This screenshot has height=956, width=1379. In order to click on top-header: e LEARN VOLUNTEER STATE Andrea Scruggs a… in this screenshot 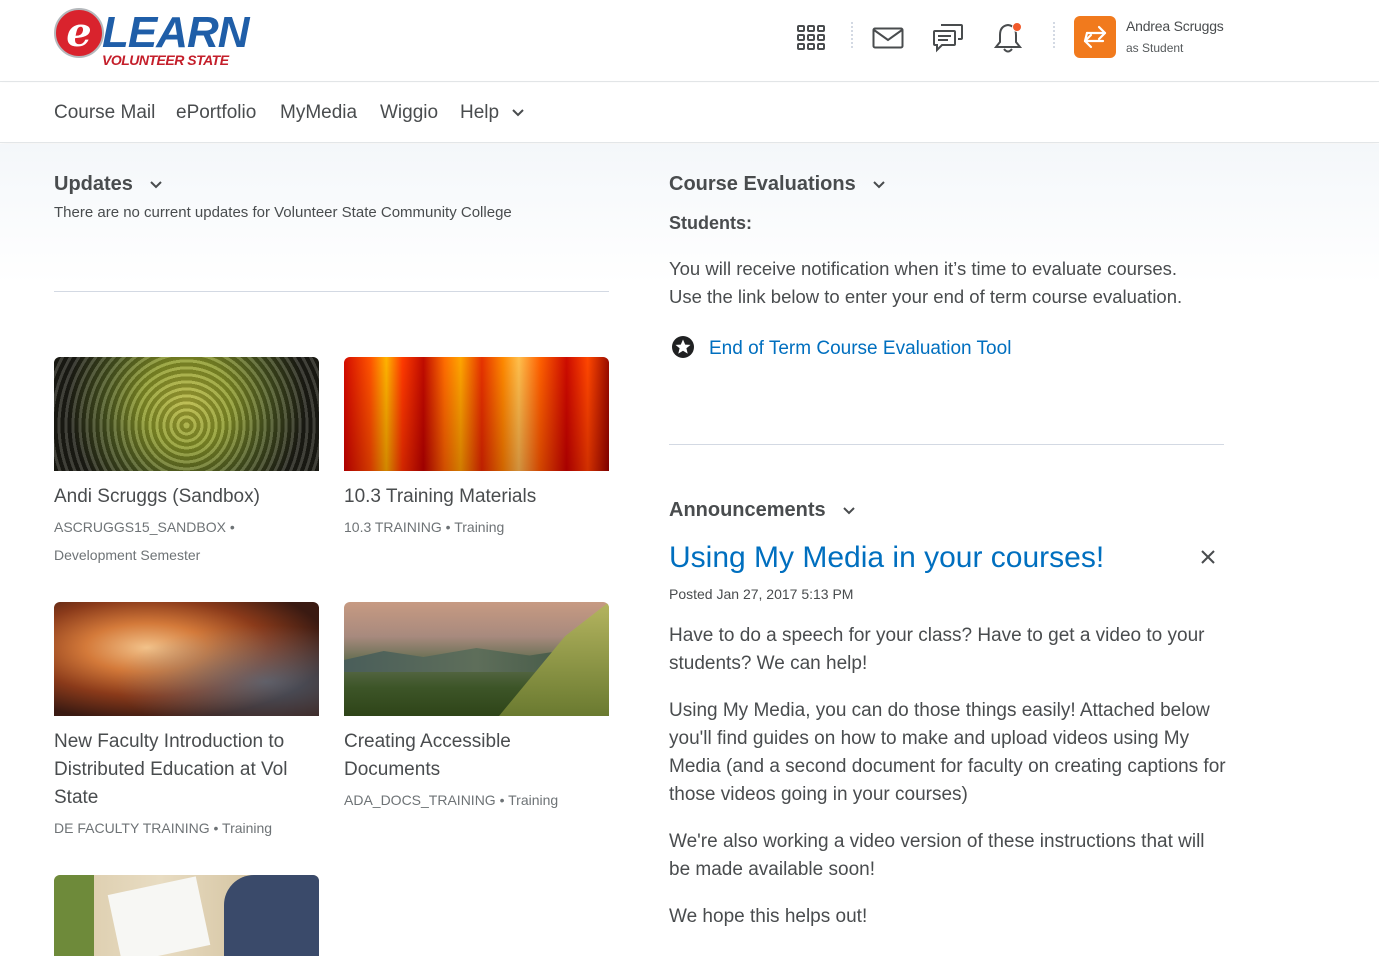, I will do `click(689, 41)`.